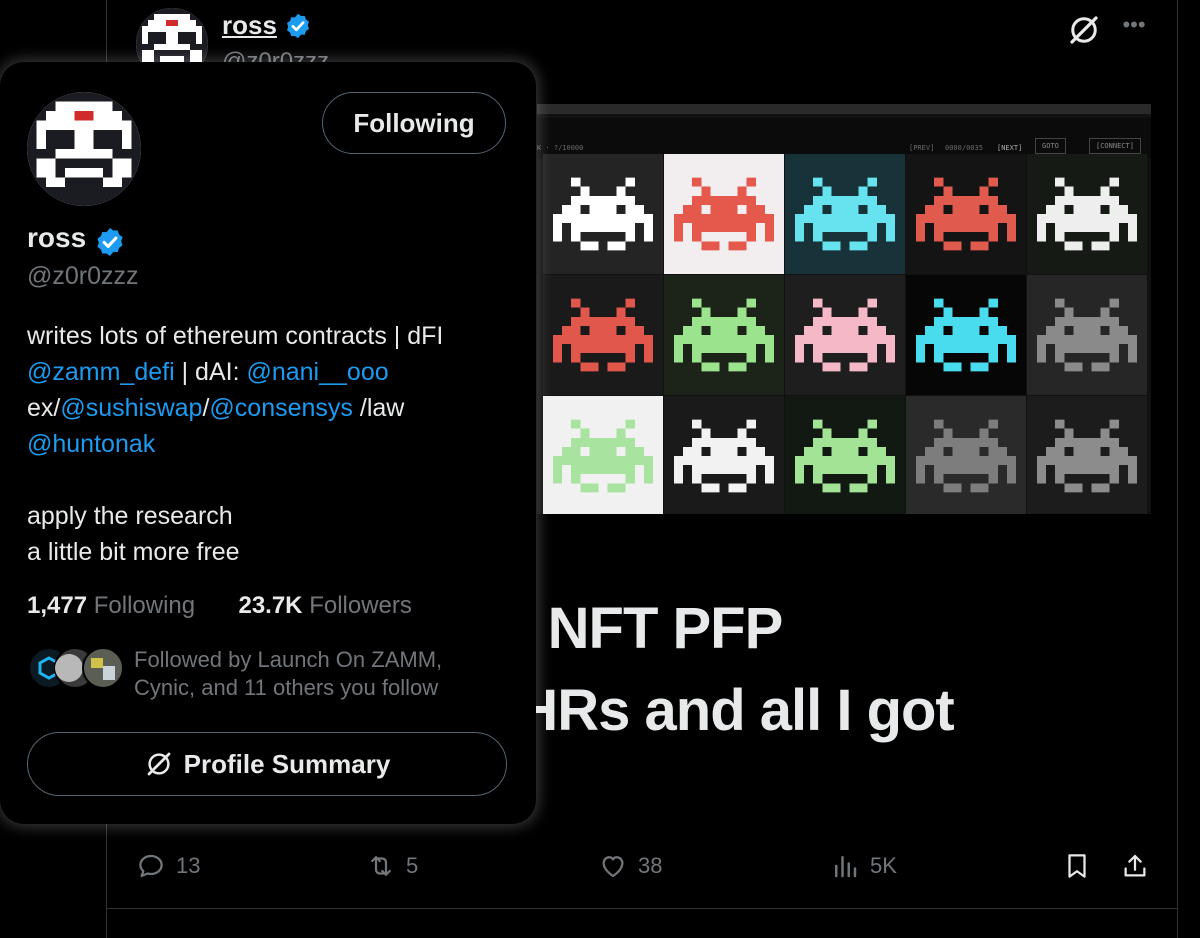 The height and width of the screenshot is (938, 1200). What do you see at coordinates (287, 763) in the screenshot?
I see `profile-summary-label: Profile Summary` at bounding box center [287, 763].